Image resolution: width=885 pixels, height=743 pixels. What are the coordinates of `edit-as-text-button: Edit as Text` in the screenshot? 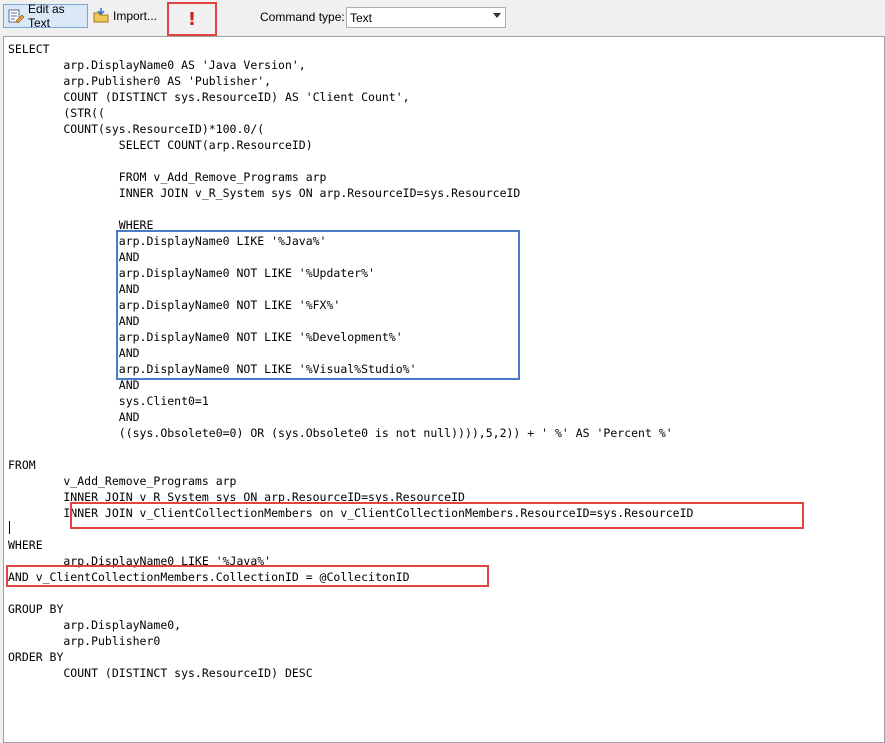 It's located at (45, 16).